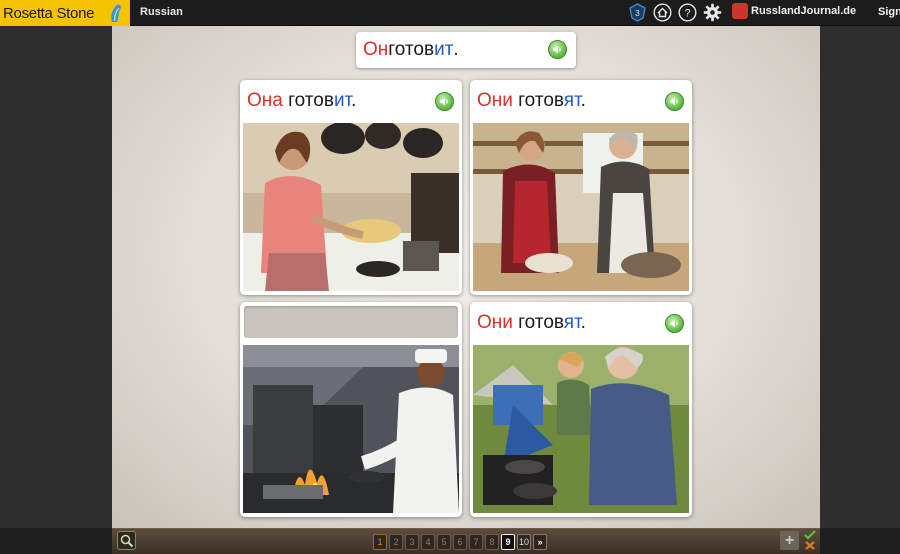 The height and width of the screenshot is (554, 900). I want to click on profile-shield-icon: 3, so click(637, 12).